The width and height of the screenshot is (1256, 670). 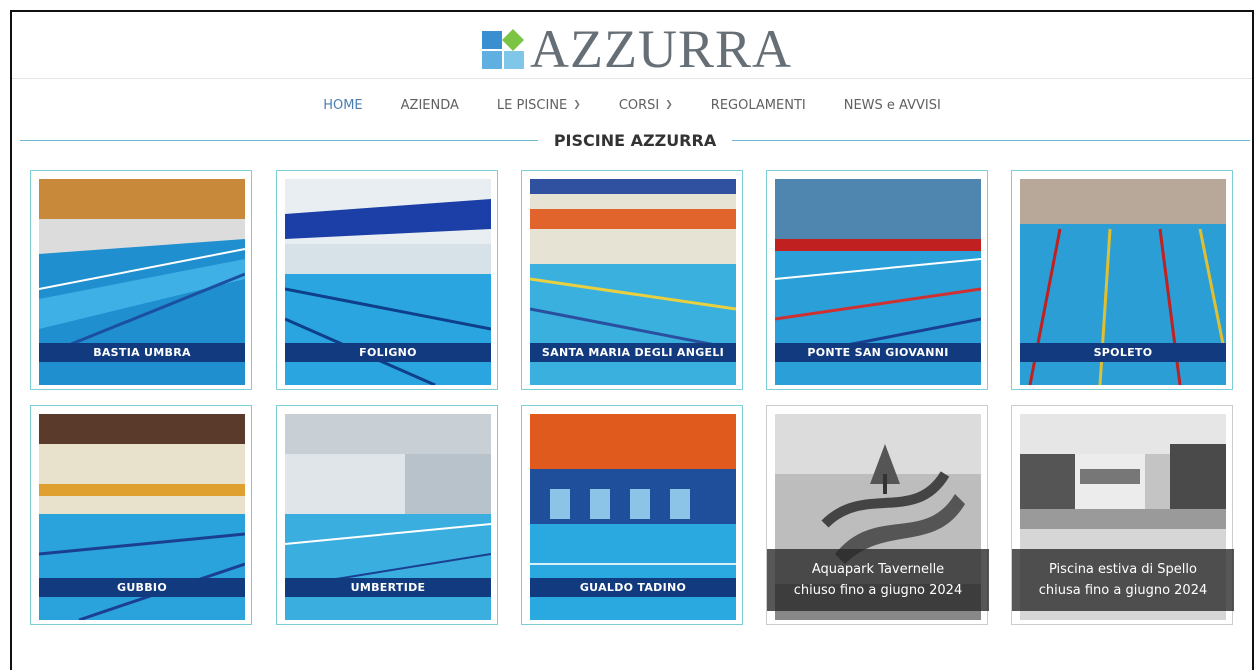 I want to click on nav-regolamenti: REGOLAMENTI, so click(x=758, y=105).